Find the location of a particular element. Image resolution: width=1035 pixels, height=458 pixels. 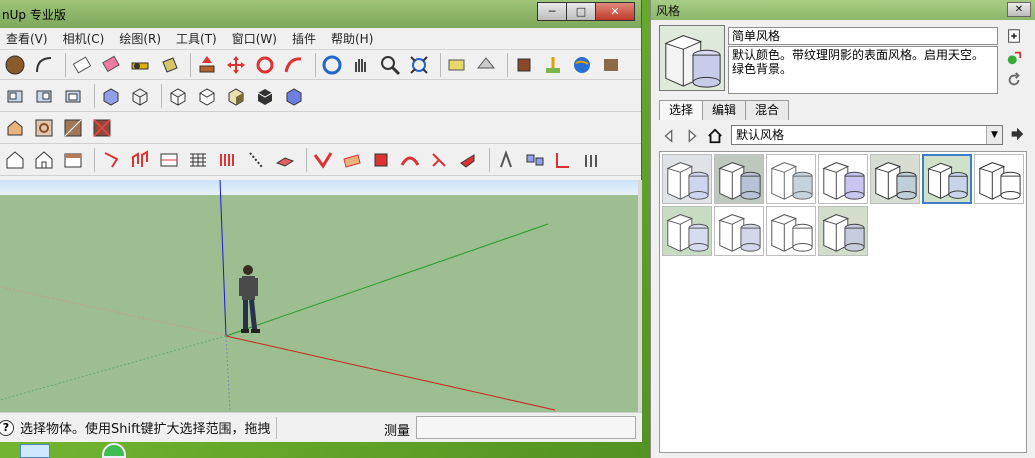

styles-close-button: ✕ is located at coordinates (1019, 9).